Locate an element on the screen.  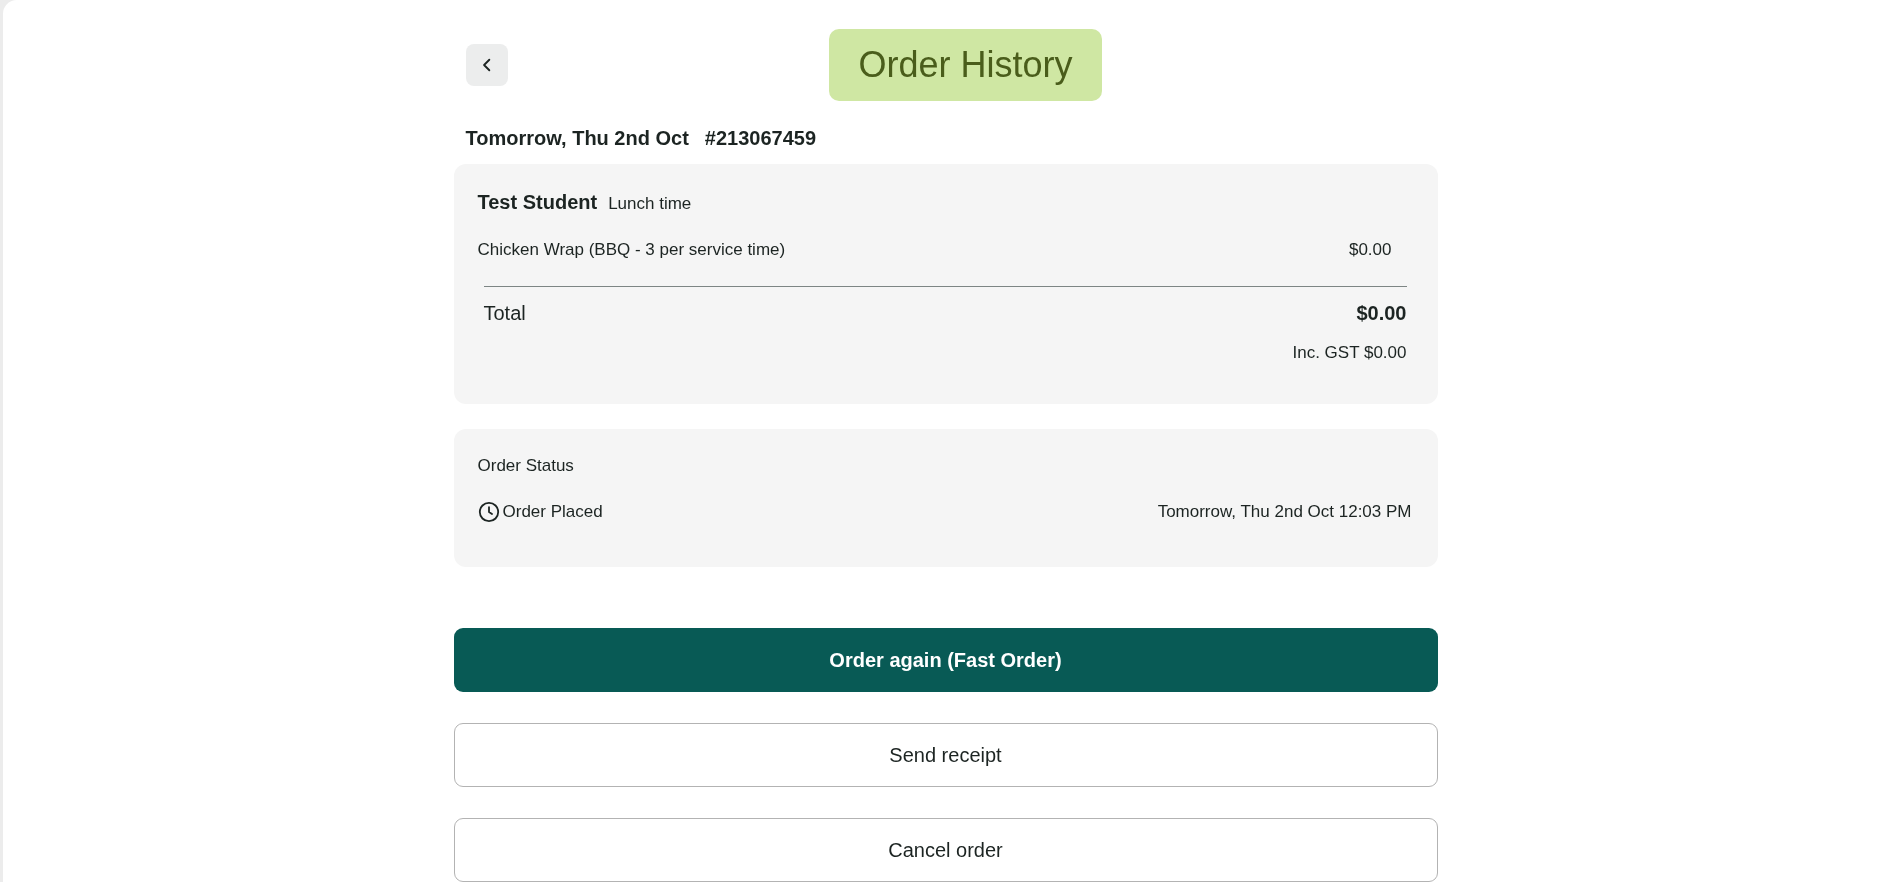
order-date: Tomorrow, Thu 2nd Oct is located at coordinates (577, 138).